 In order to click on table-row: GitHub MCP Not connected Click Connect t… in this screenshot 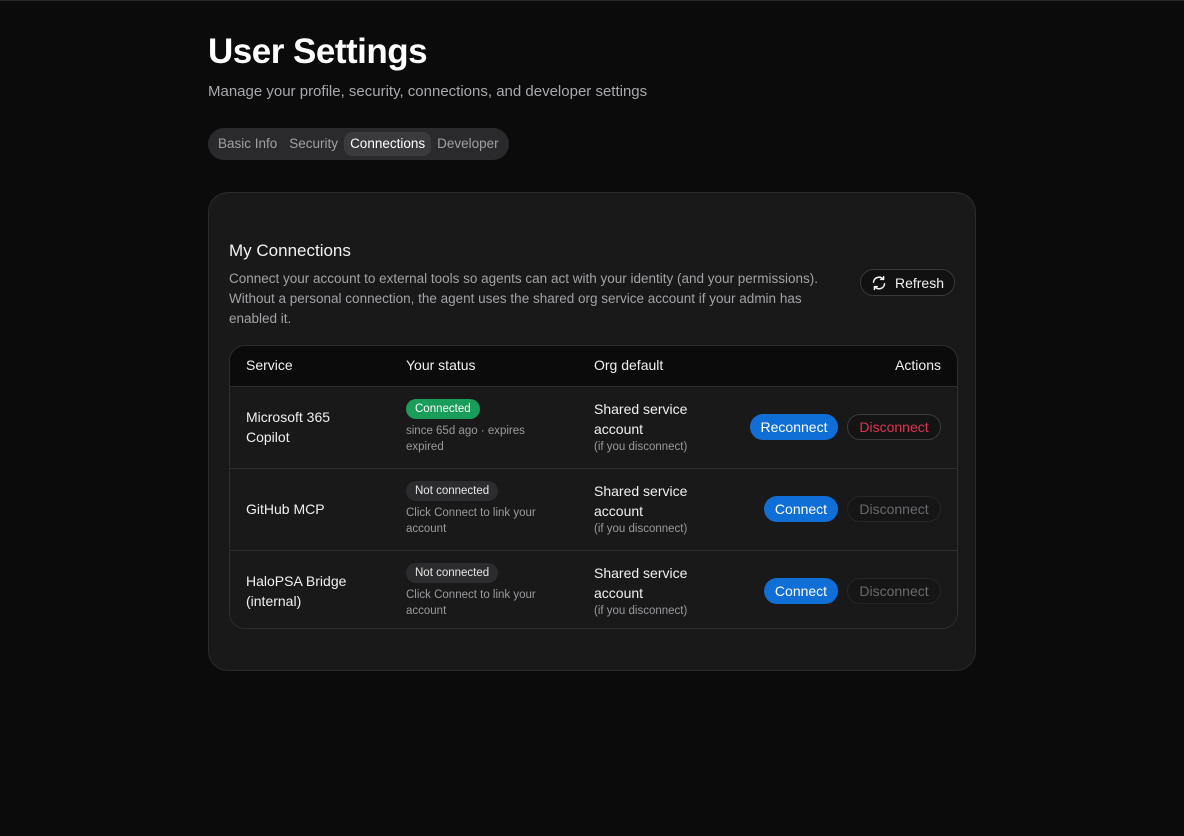, I will do `click(593, 510)`.